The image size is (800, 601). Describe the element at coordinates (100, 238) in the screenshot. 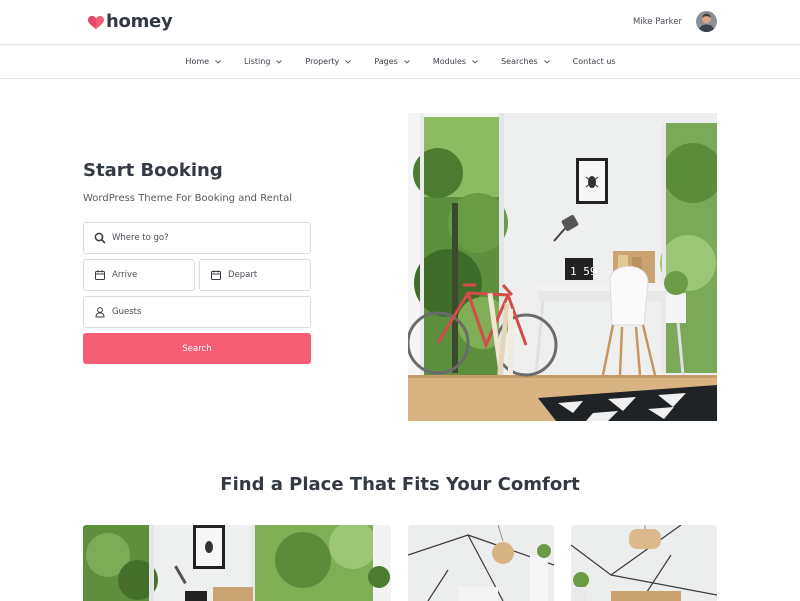

I see `search-icon` at that location.